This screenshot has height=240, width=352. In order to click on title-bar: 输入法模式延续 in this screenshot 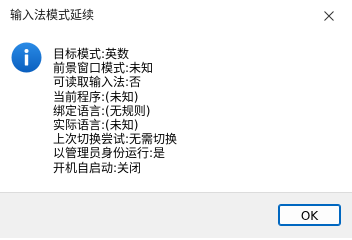, I will do `click(176, 16)`.